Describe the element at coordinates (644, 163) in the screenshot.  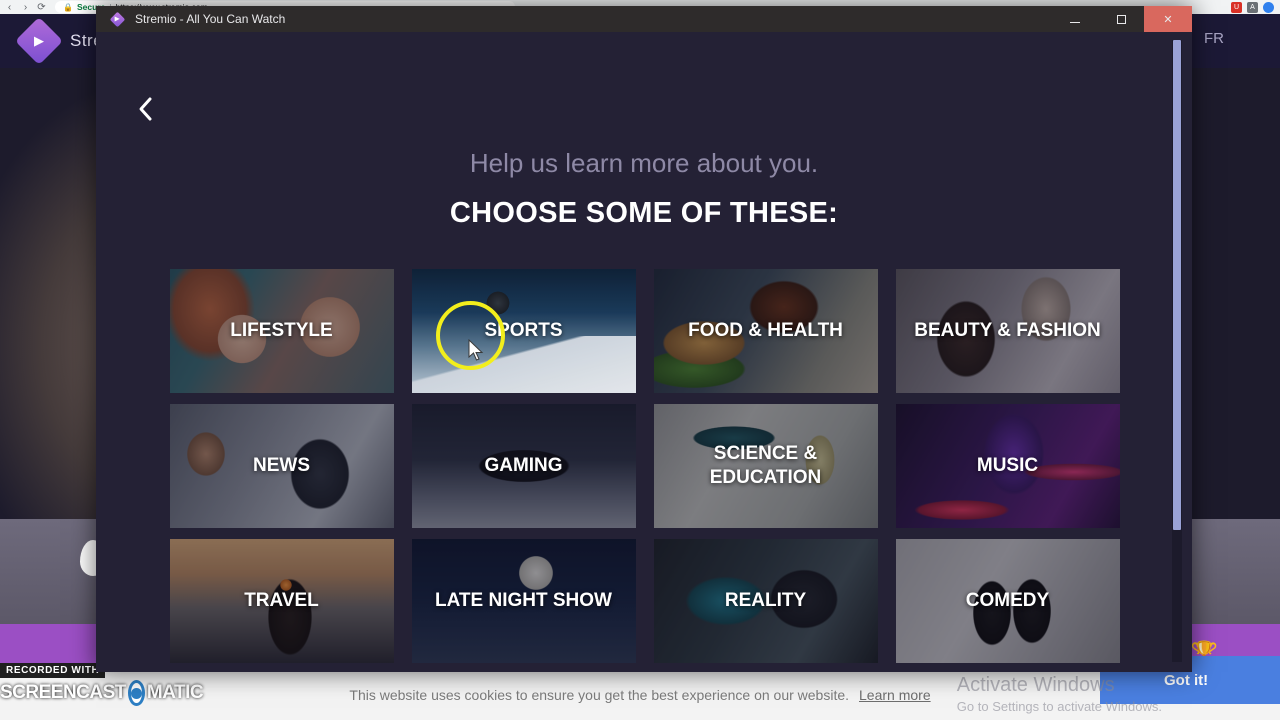
I see `onboarding-subtitle: Help us learn more about you.` at that location.